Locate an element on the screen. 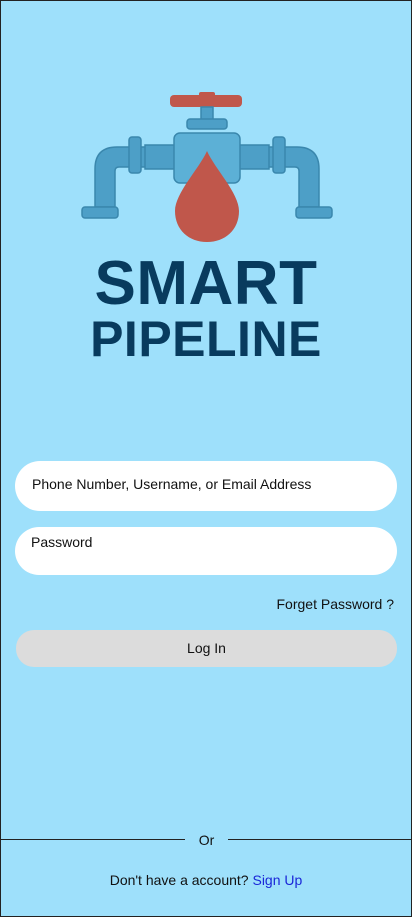  left-connector is located at coordinates (160, 157).